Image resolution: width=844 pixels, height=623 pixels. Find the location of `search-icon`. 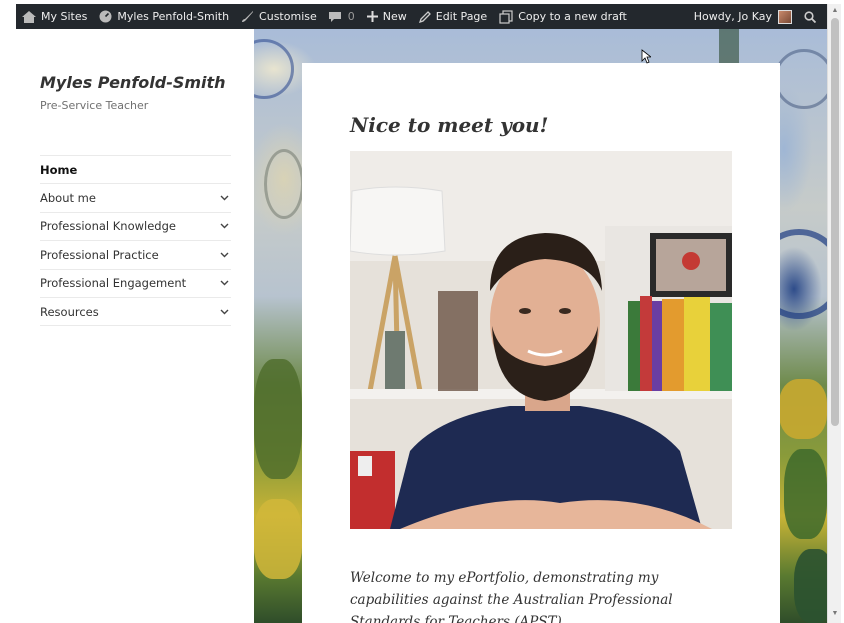

search-icon is located at coordinates (810, 16).